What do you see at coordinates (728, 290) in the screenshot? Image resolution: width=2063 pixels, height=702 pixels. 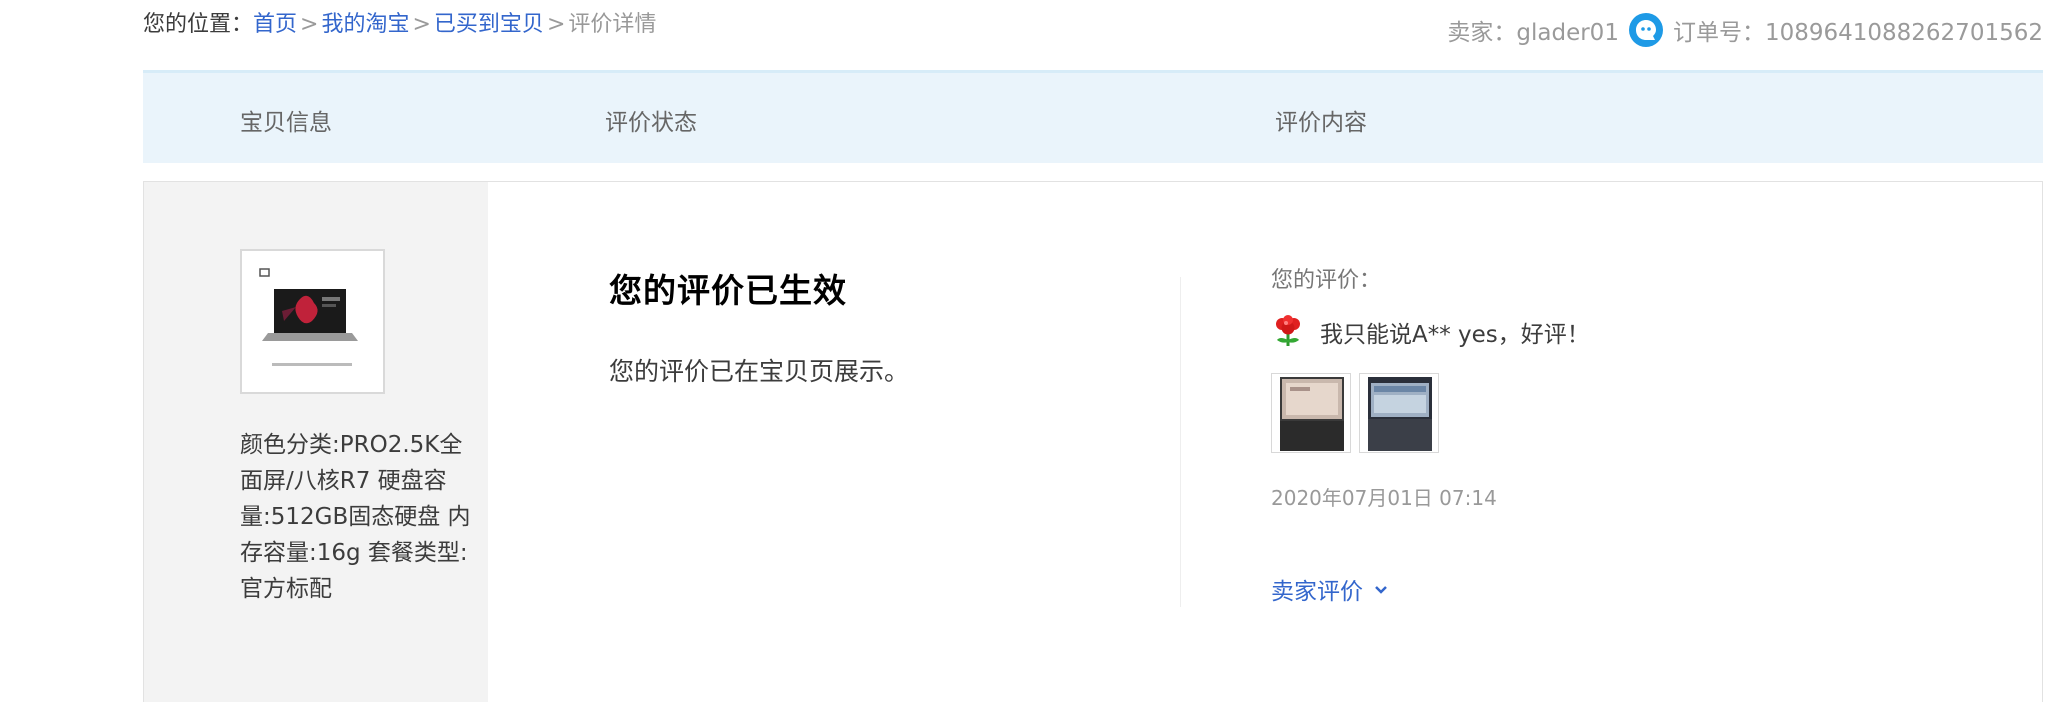 I see `review-status-title: 您的评价已生效` at bounding box center [728, 290].